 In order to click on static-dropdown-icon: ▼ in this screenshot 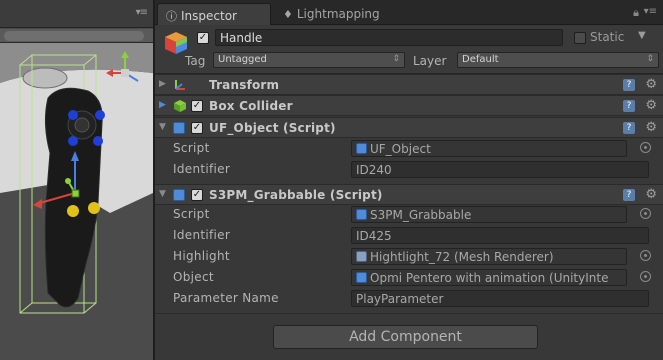, I will do `click(642, 35)`.